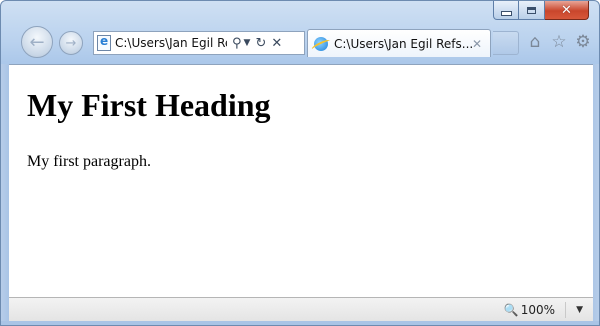 This screenshot has height=326, width=600. I want to click on page-paragraph: My first paragraph., so click(89, 161).